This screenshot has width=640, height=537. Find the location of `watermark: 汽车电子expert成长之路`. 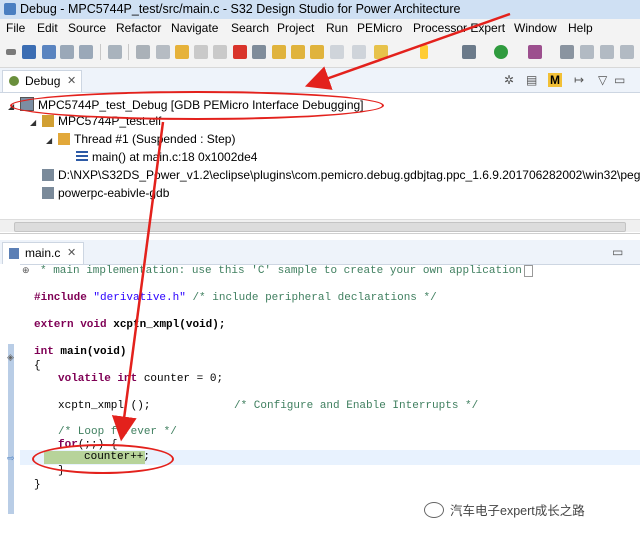

watermark: 汽车电子expert成长之路 is located at coordinates (504, 509).